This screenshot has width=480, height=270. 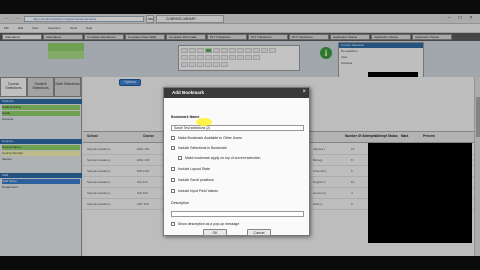 I want to click on share-option-label: Make Bookmark Available to Other Users, so click(x=210, y=138).